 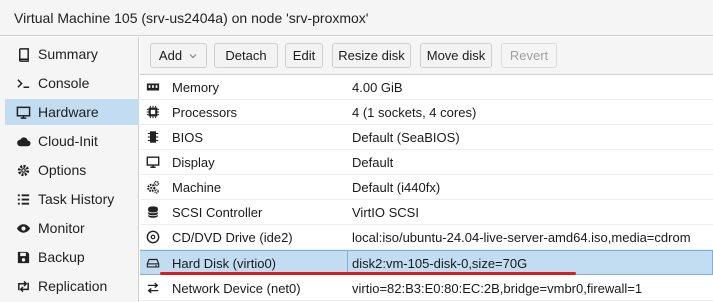 What do you see at coordinates (368, 273) in the screenshot?
I see `annotation-underline` at bounding box center [368, 273].